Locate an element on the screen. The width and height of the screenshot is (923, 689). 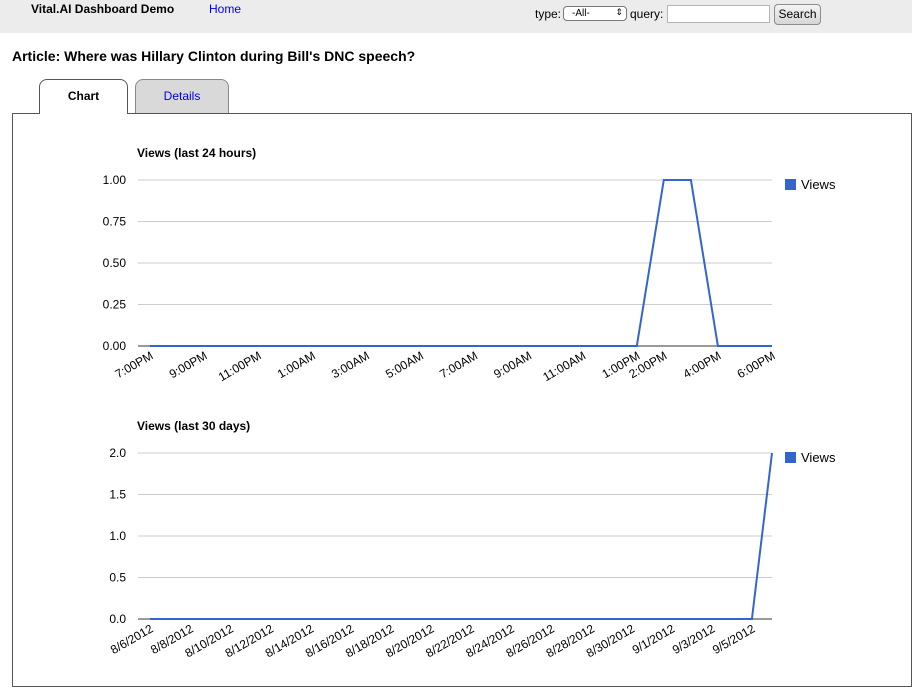
y-tick-label: 1.0 is located at coordinates (117, 536).